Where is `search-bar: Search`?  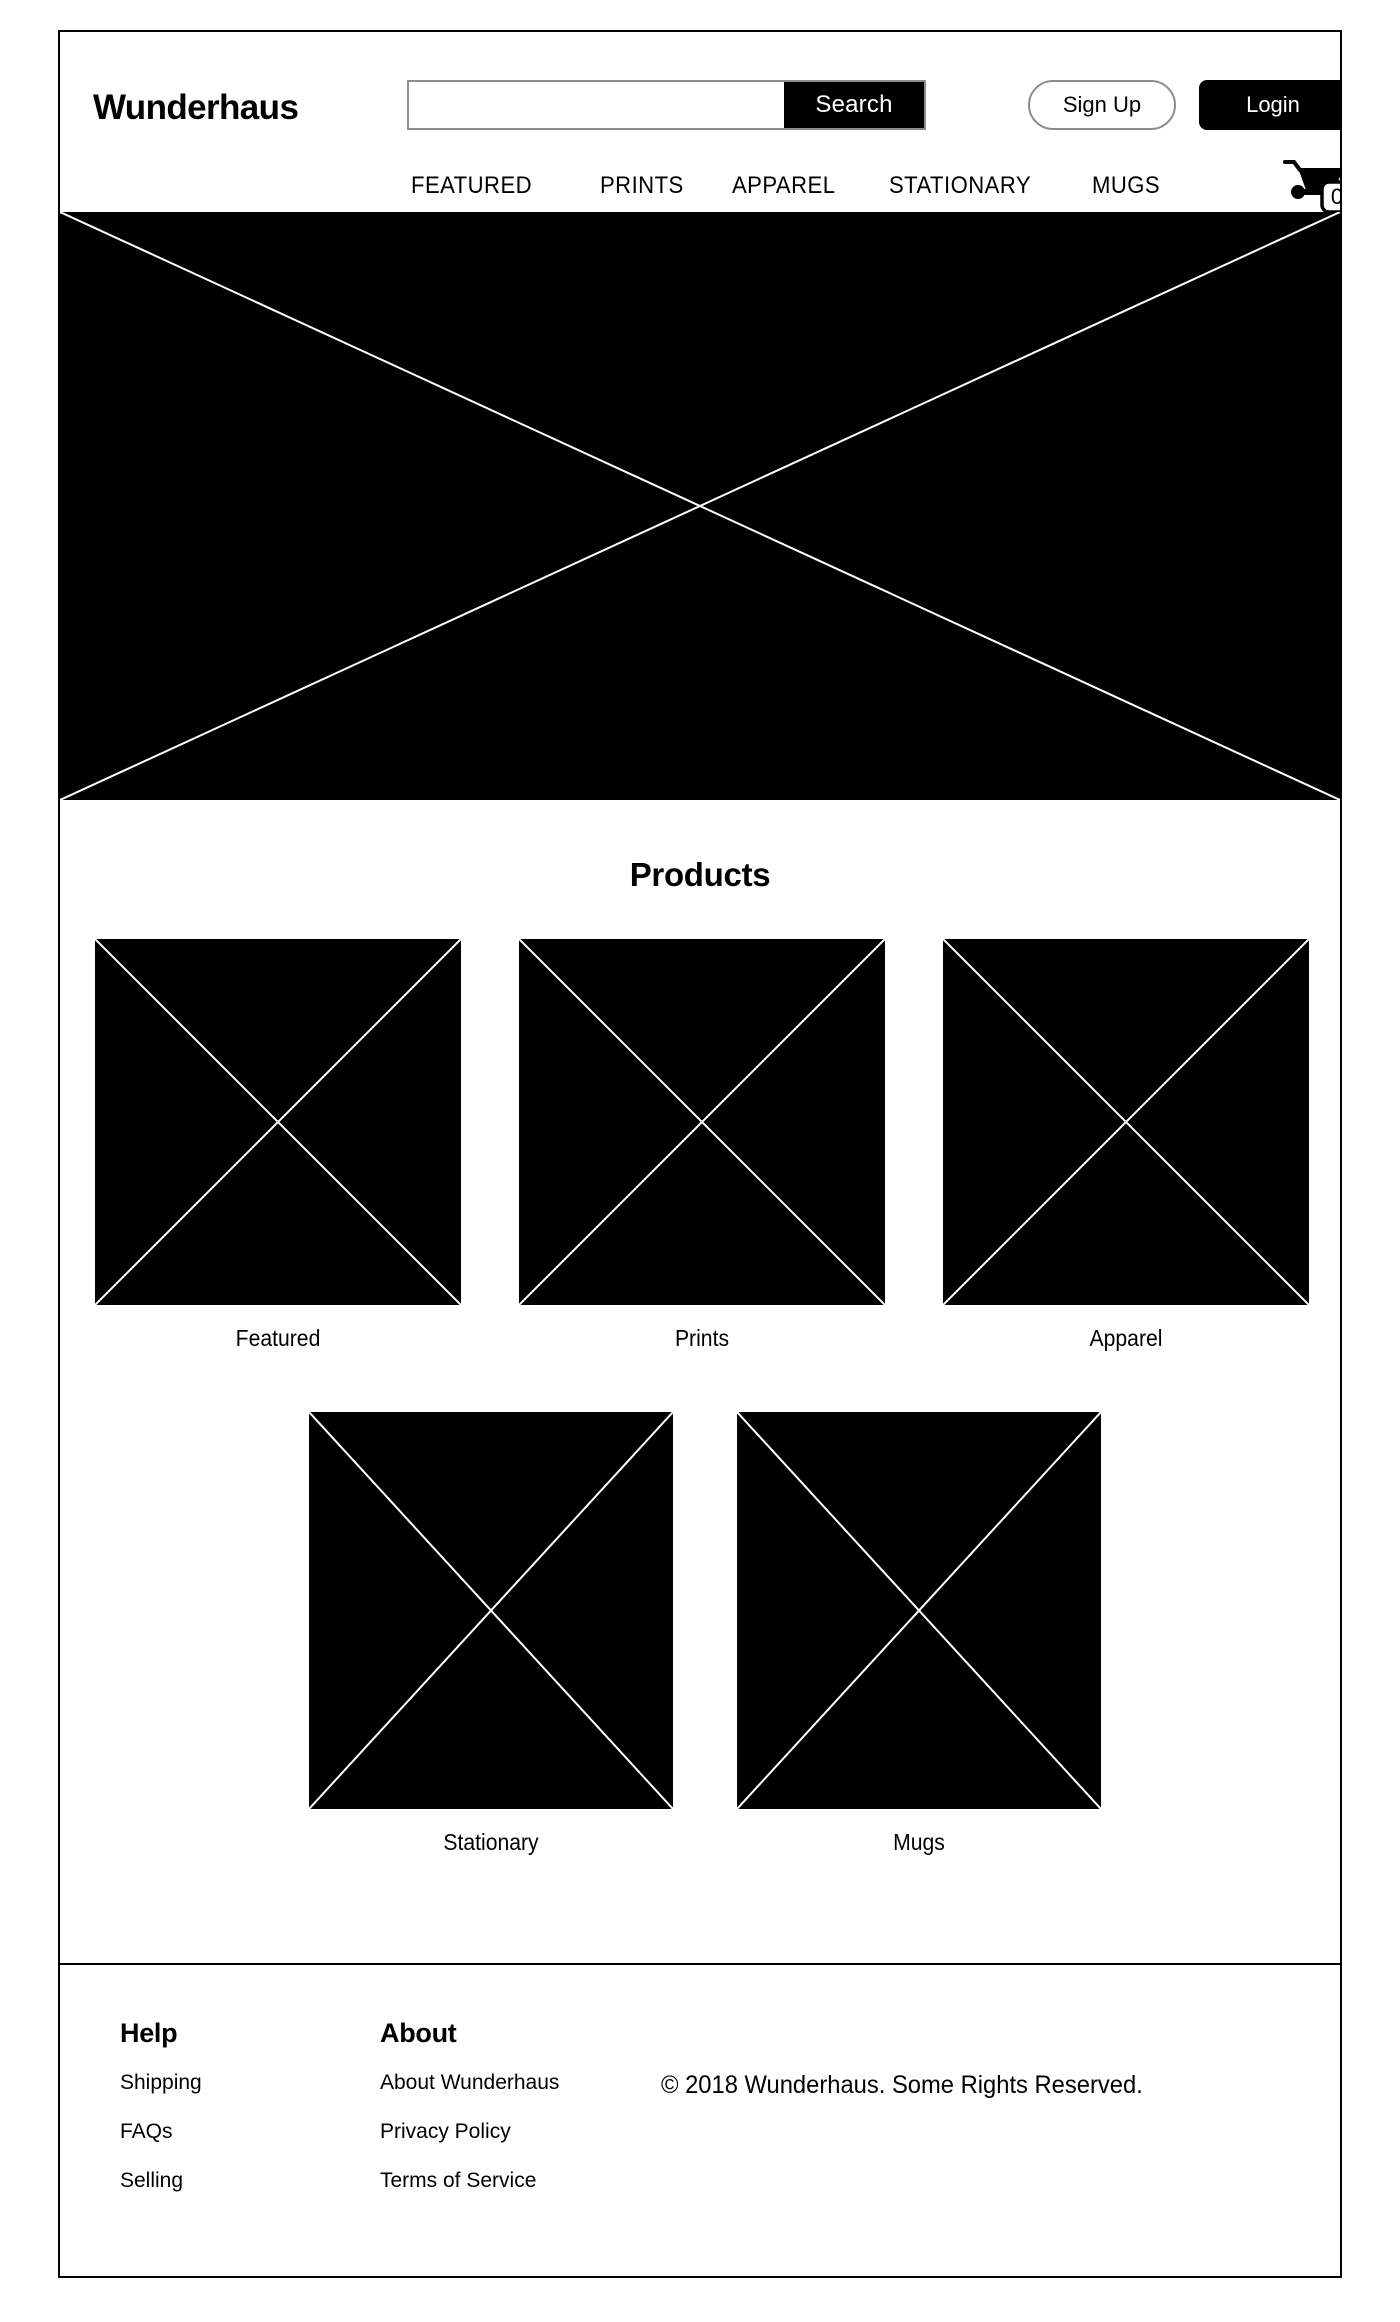 search-bar: Search is located at coordinates (666, 105).